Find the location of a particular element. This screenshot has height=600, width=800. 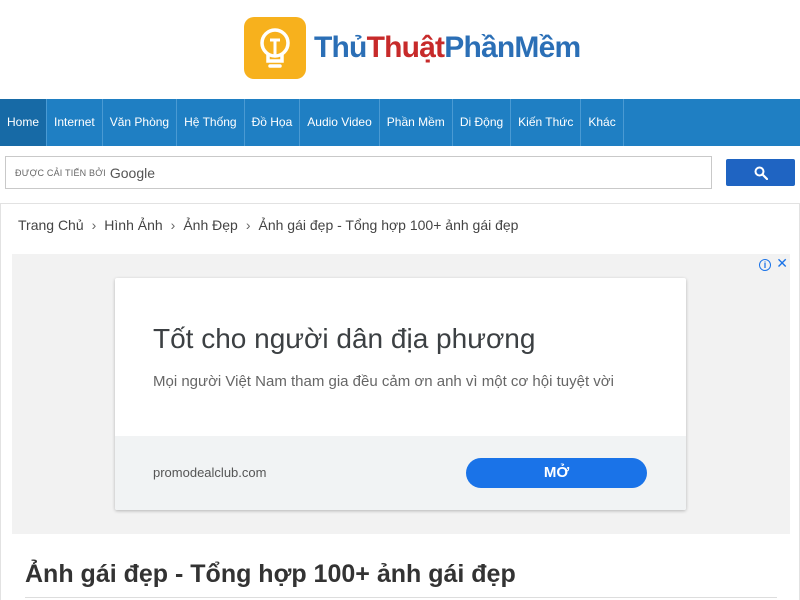

logo-text-part3: PhầnMềm is located at coordinates (512, 47).